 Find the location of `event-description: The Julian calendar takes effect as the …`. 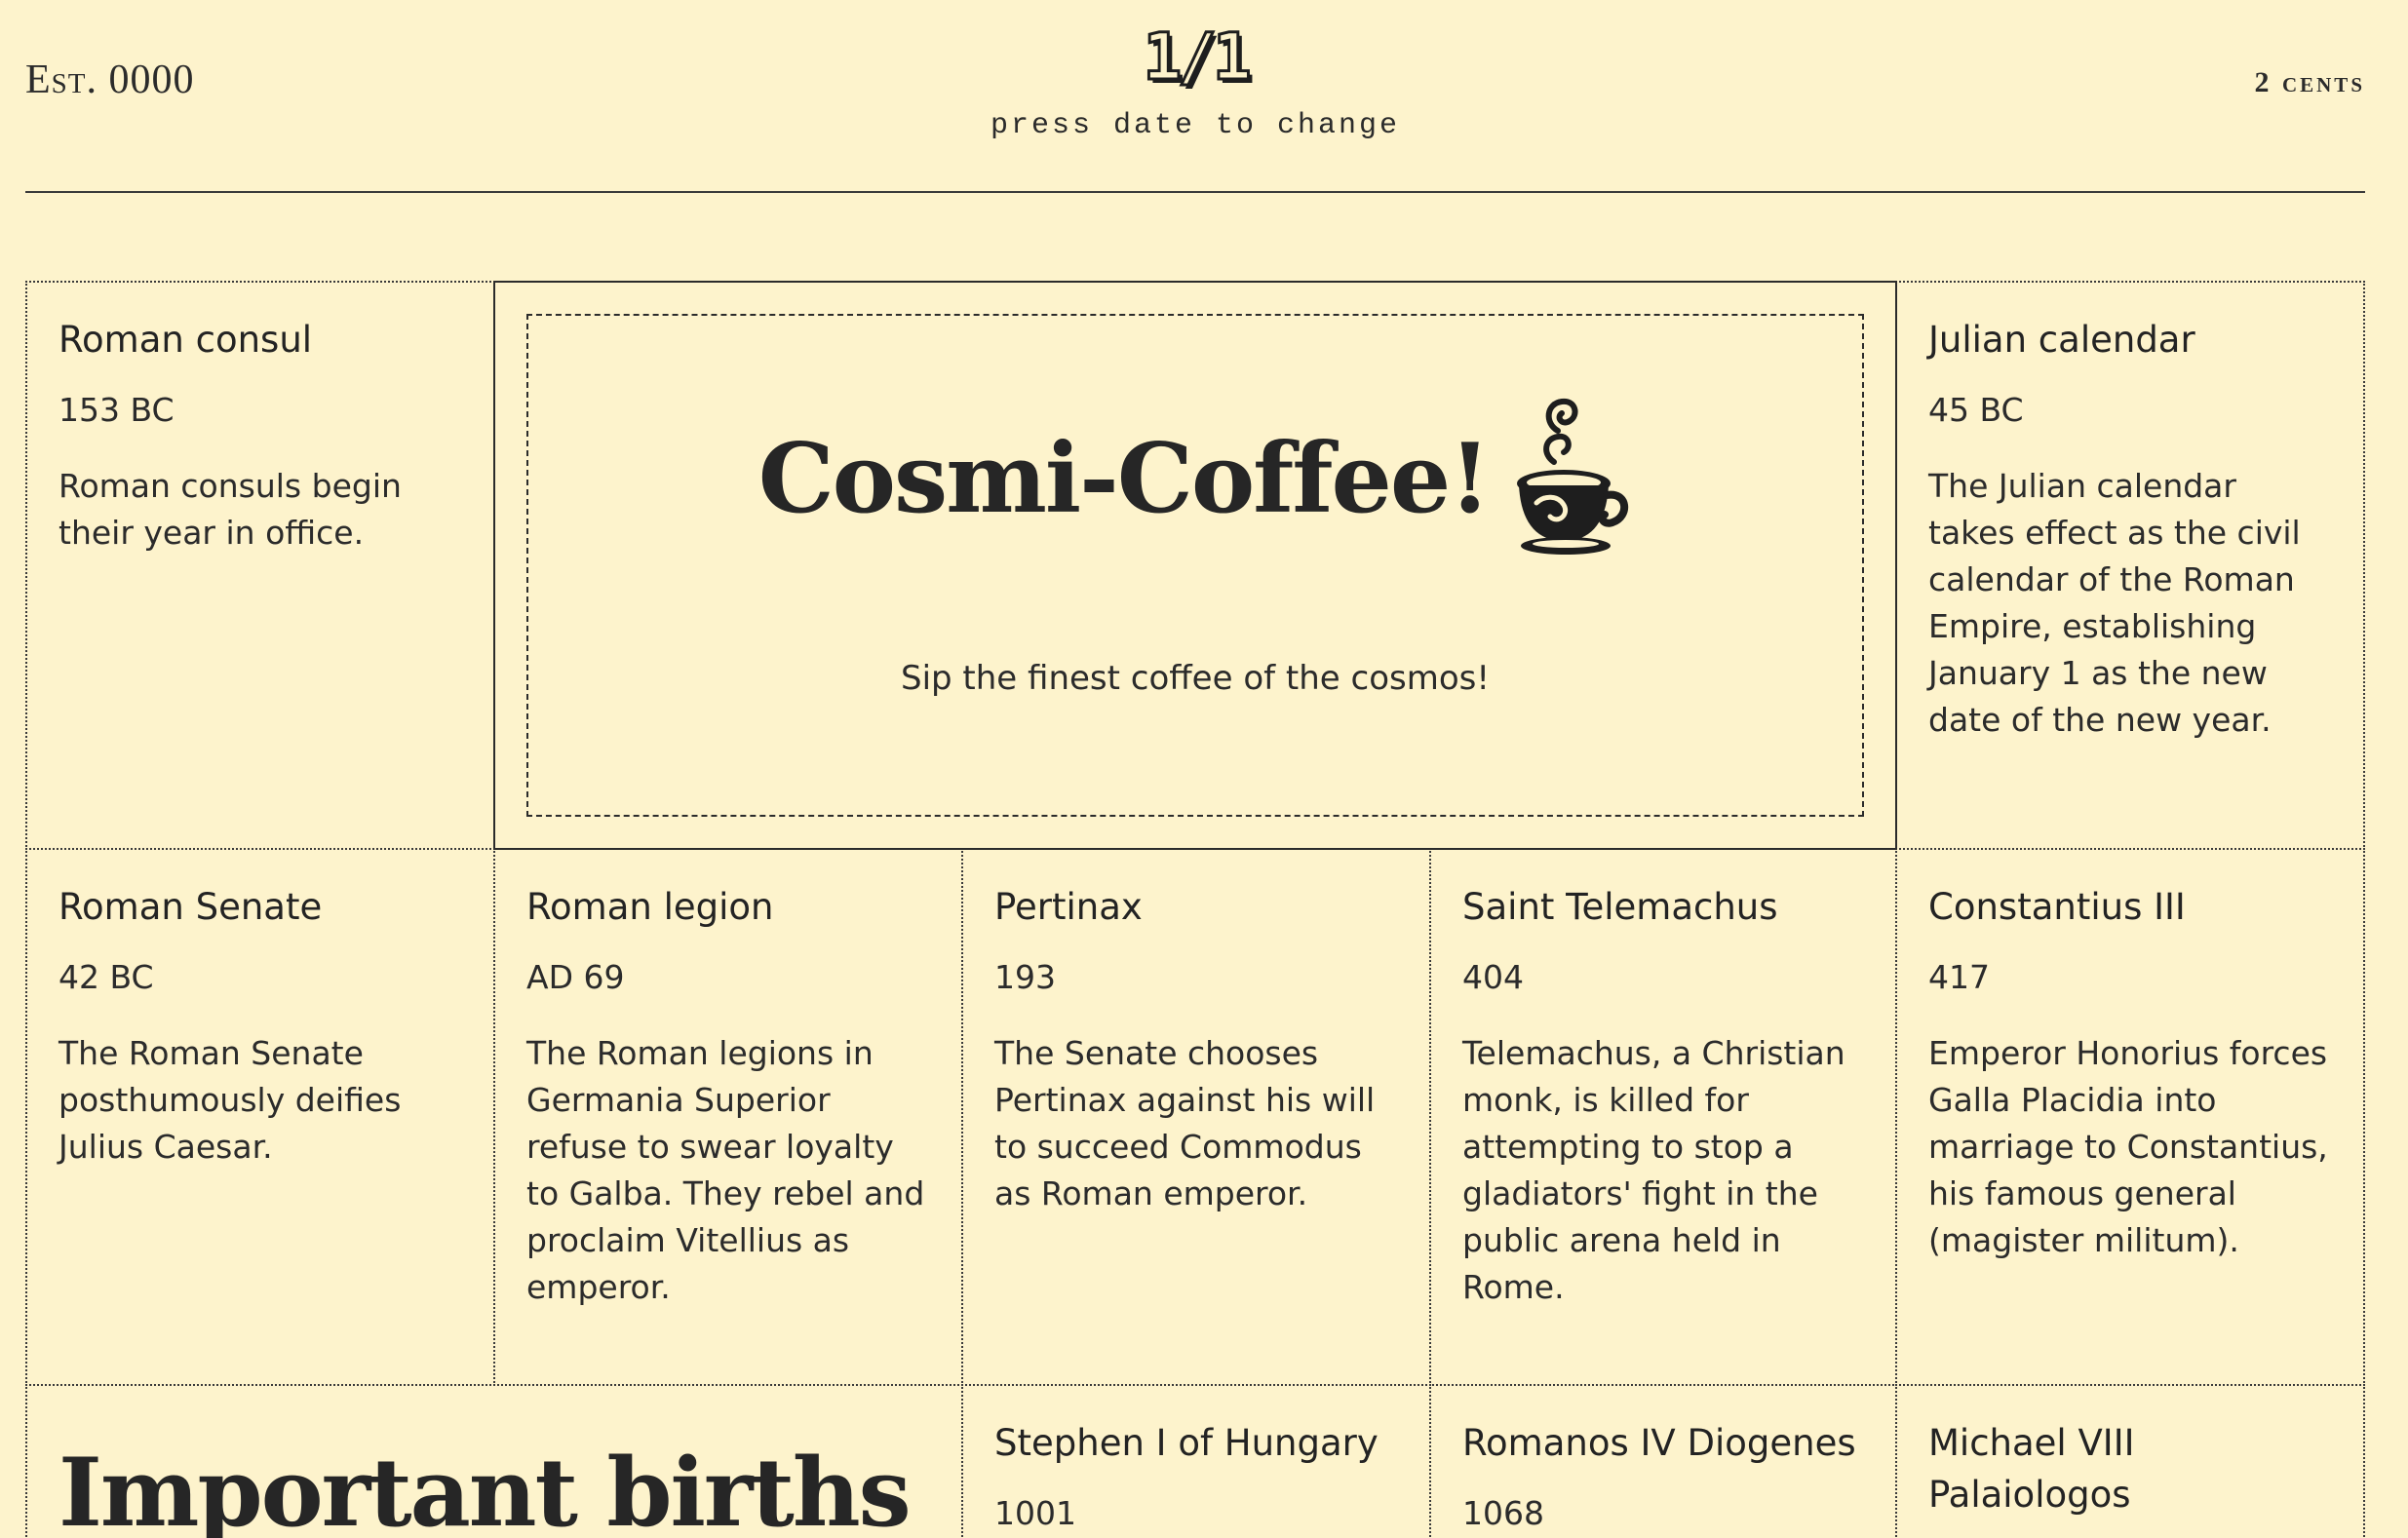

event-description: The Julian calendar takes effect as the … is located at coordinates (2114, 603).